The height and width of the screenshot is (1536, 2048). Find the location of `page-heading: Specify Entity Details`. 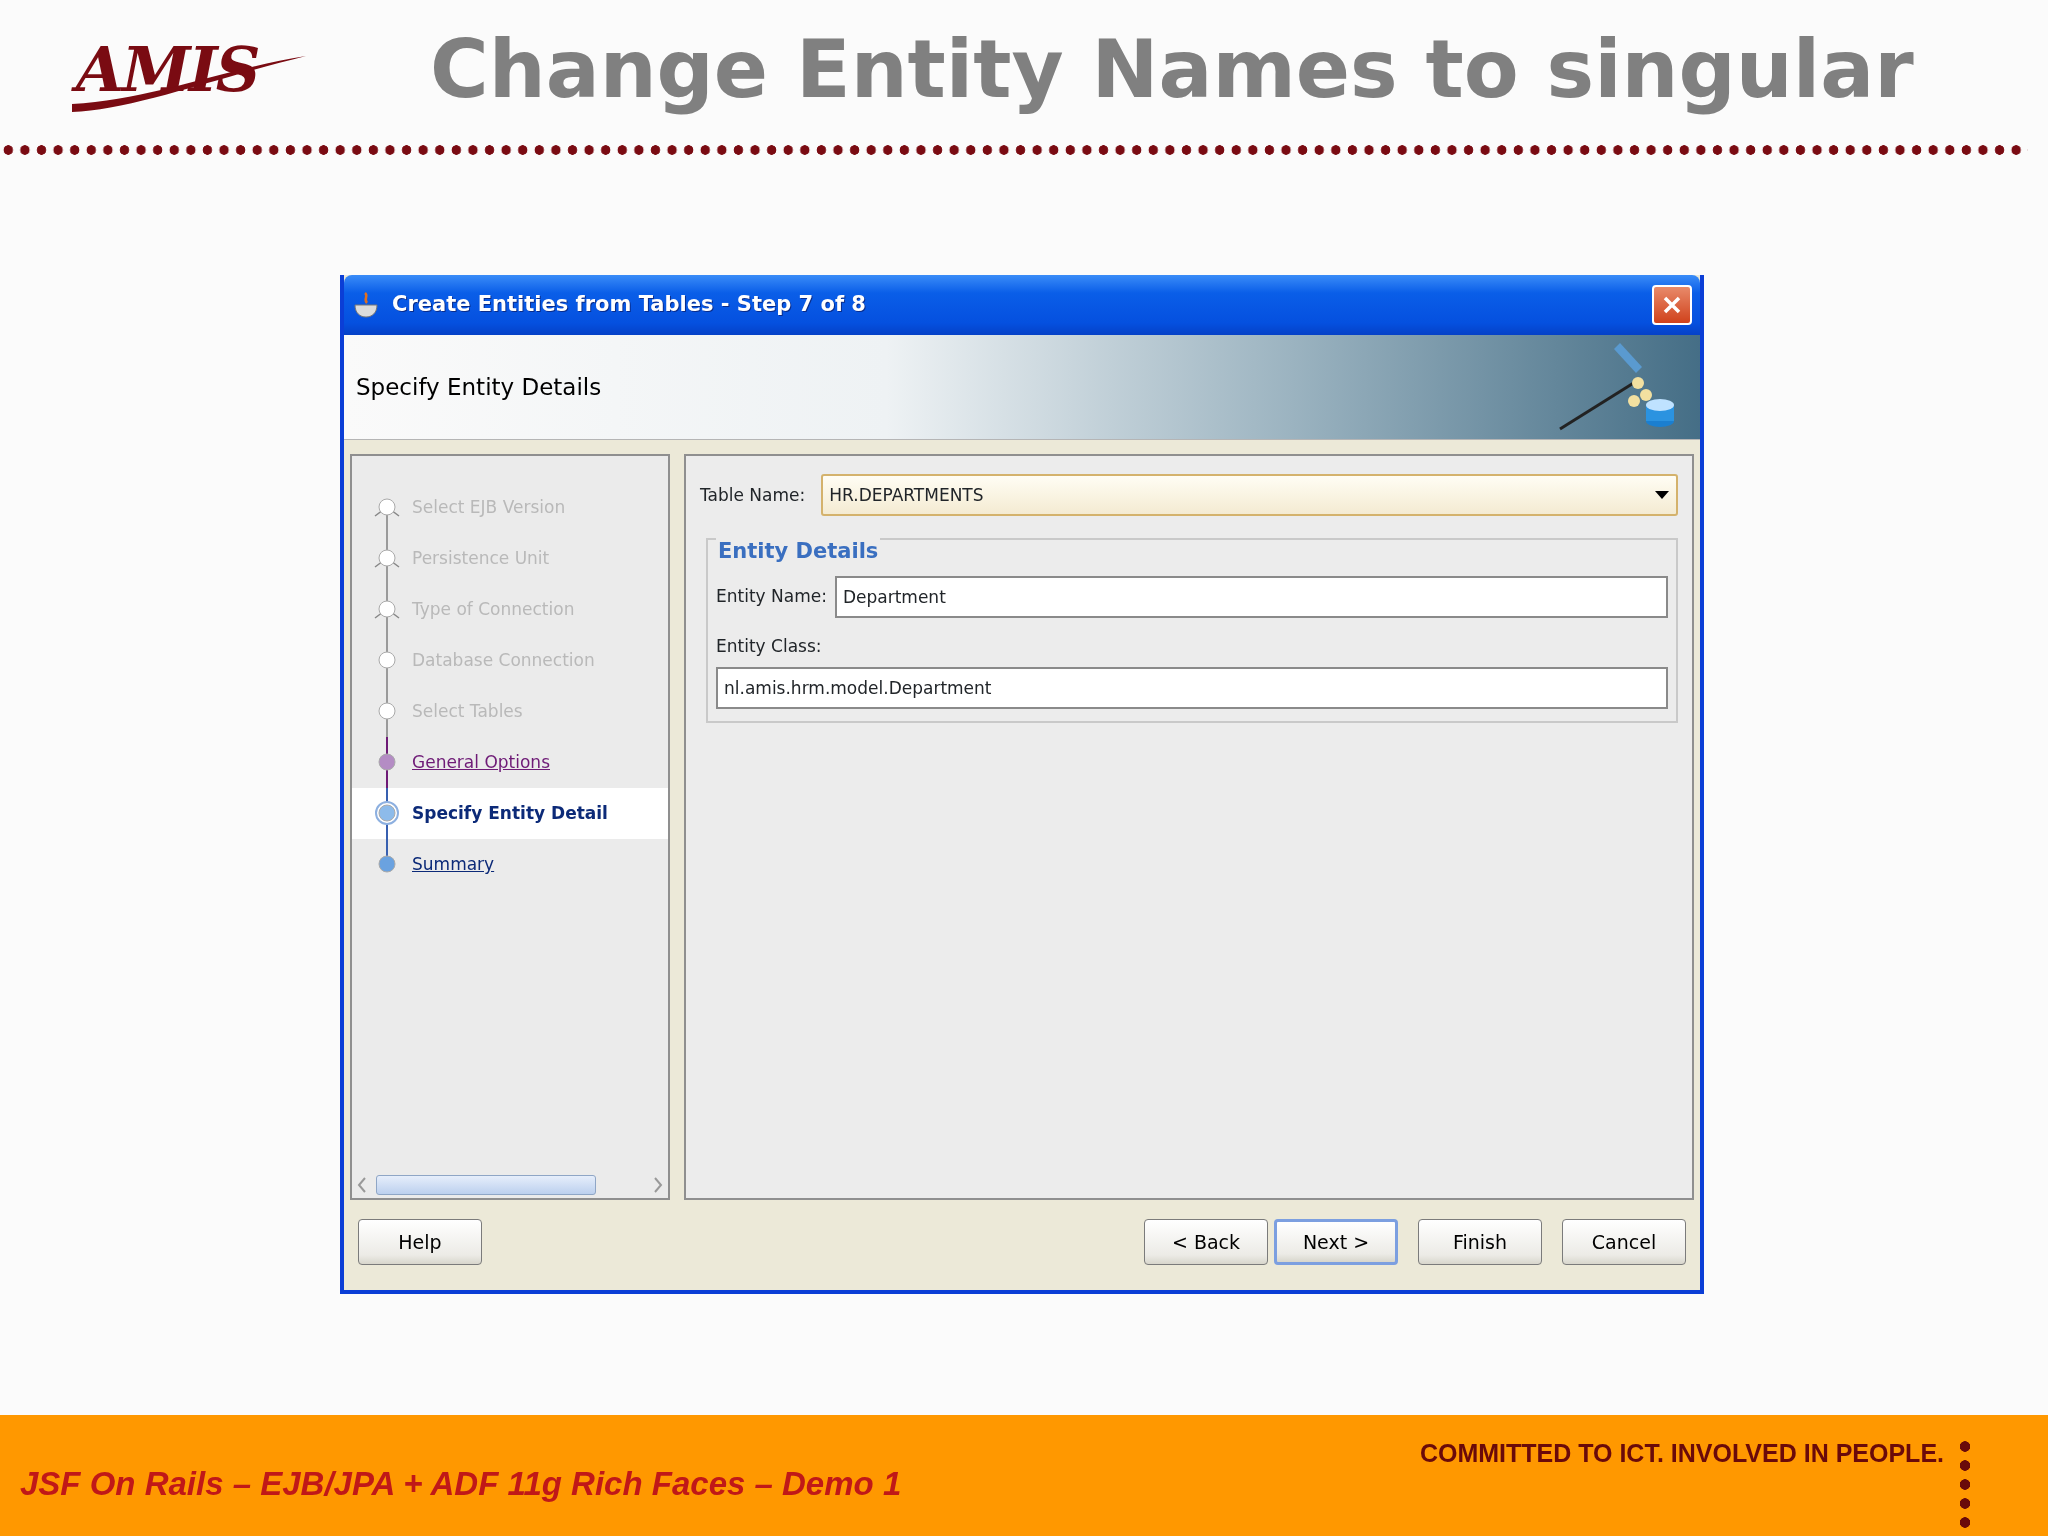

page-heading: Specify Entity Details is located at coordinates (479, 387).